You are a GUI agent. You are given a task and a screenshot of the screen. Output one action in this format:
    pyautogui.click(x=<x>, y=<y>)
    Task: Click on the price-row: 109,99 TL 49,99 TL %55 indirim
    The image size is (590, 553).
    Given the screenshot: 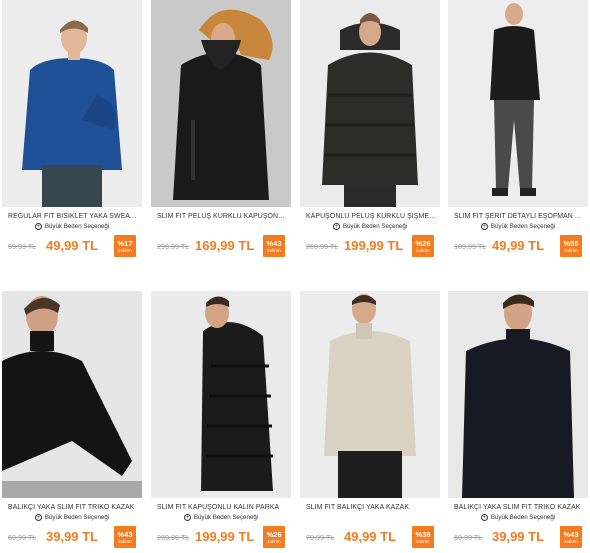 What is the action you would take?
    pyautogui.click(x=518, y=246)
    